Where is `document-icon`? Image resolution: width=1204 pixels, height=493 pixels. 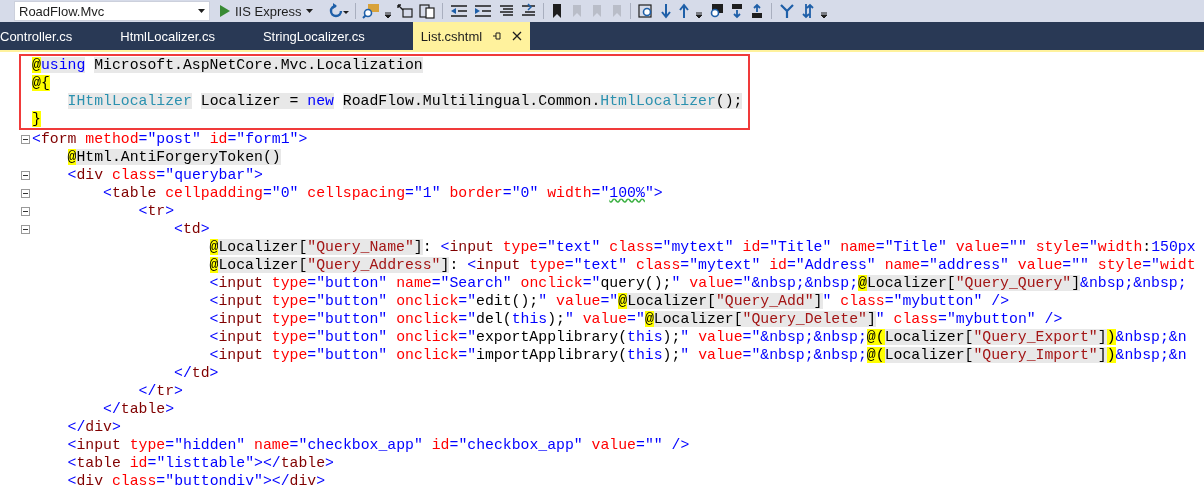
document-icon is located at coordinates (427, 11).